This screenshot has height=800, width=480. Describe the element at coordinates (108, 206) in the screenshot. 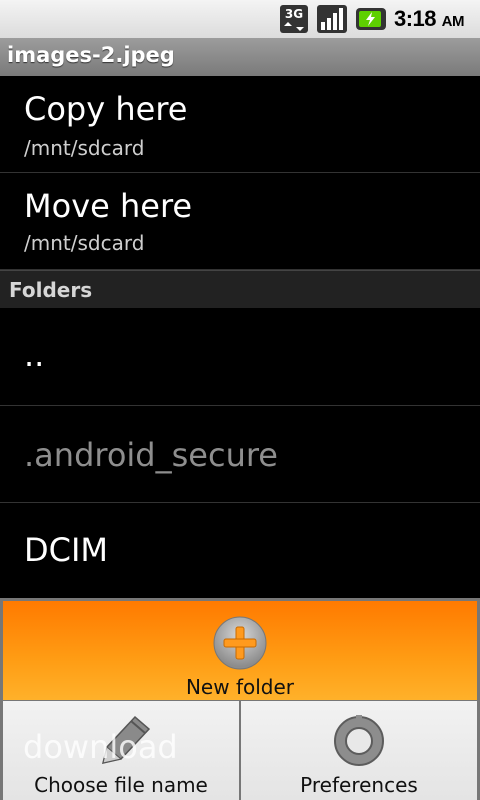

I see `move-here-label: Move here` at that location.